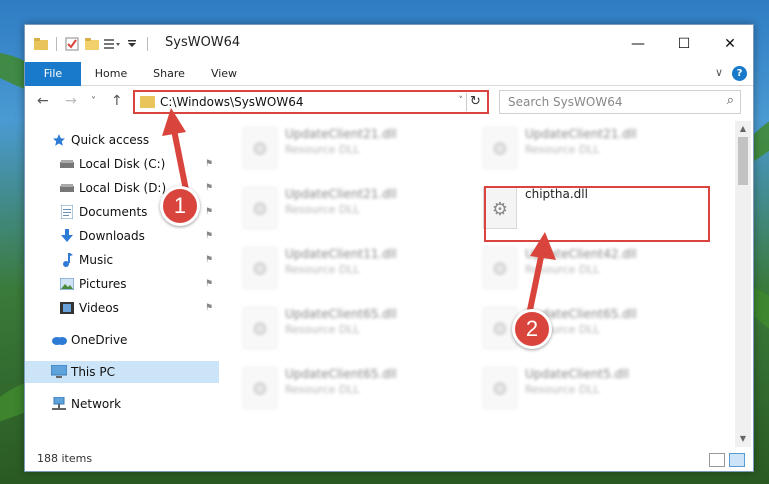 This screenshot has height=484, width=769. I want to click on sidebar-item-downloads: Downloads ⚑, so click(122, 236).